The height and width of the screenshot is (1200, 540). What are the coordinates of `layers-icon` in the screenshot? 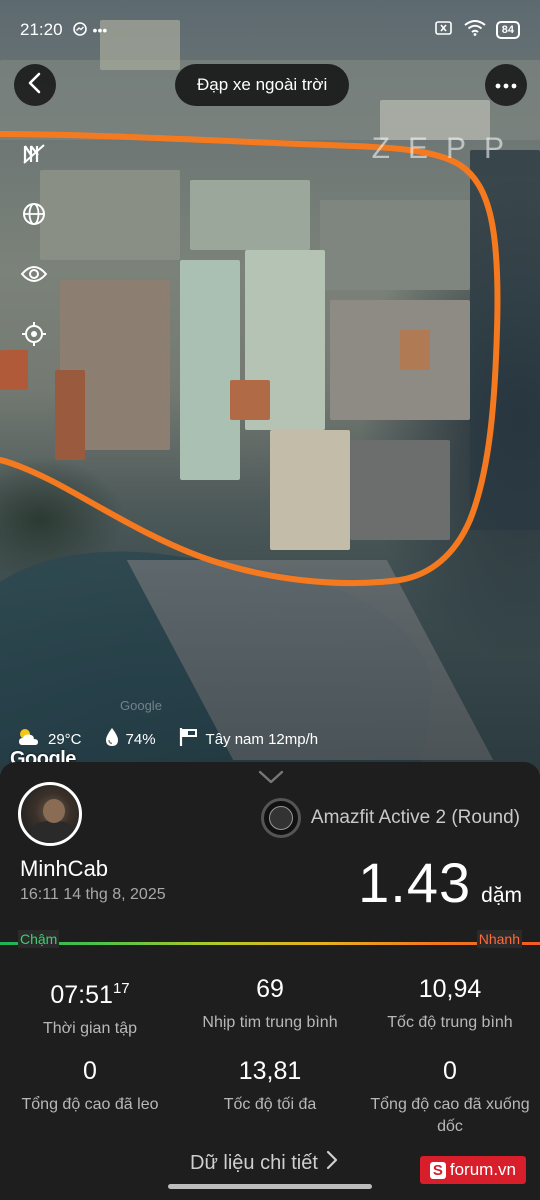 It's located at (34, 156).